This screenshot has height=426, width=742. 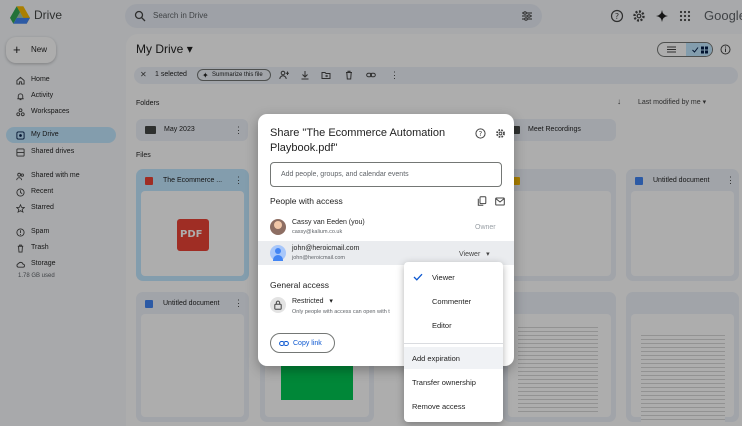 What do you see at coordinates (418, 277) in the screenshot?
I see `check-icon` at bounding box center [418, 277].